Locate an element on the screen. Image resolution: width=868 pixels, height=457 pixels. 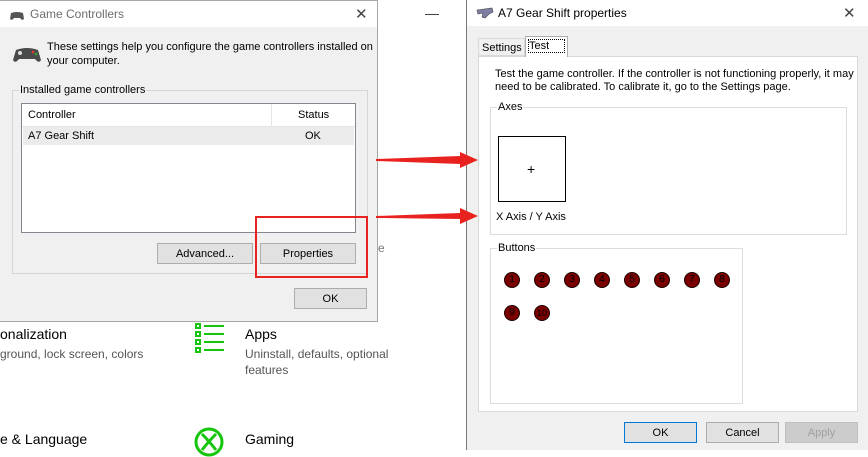
button-indicator-2: 2 is located at coordinates (542, 280).